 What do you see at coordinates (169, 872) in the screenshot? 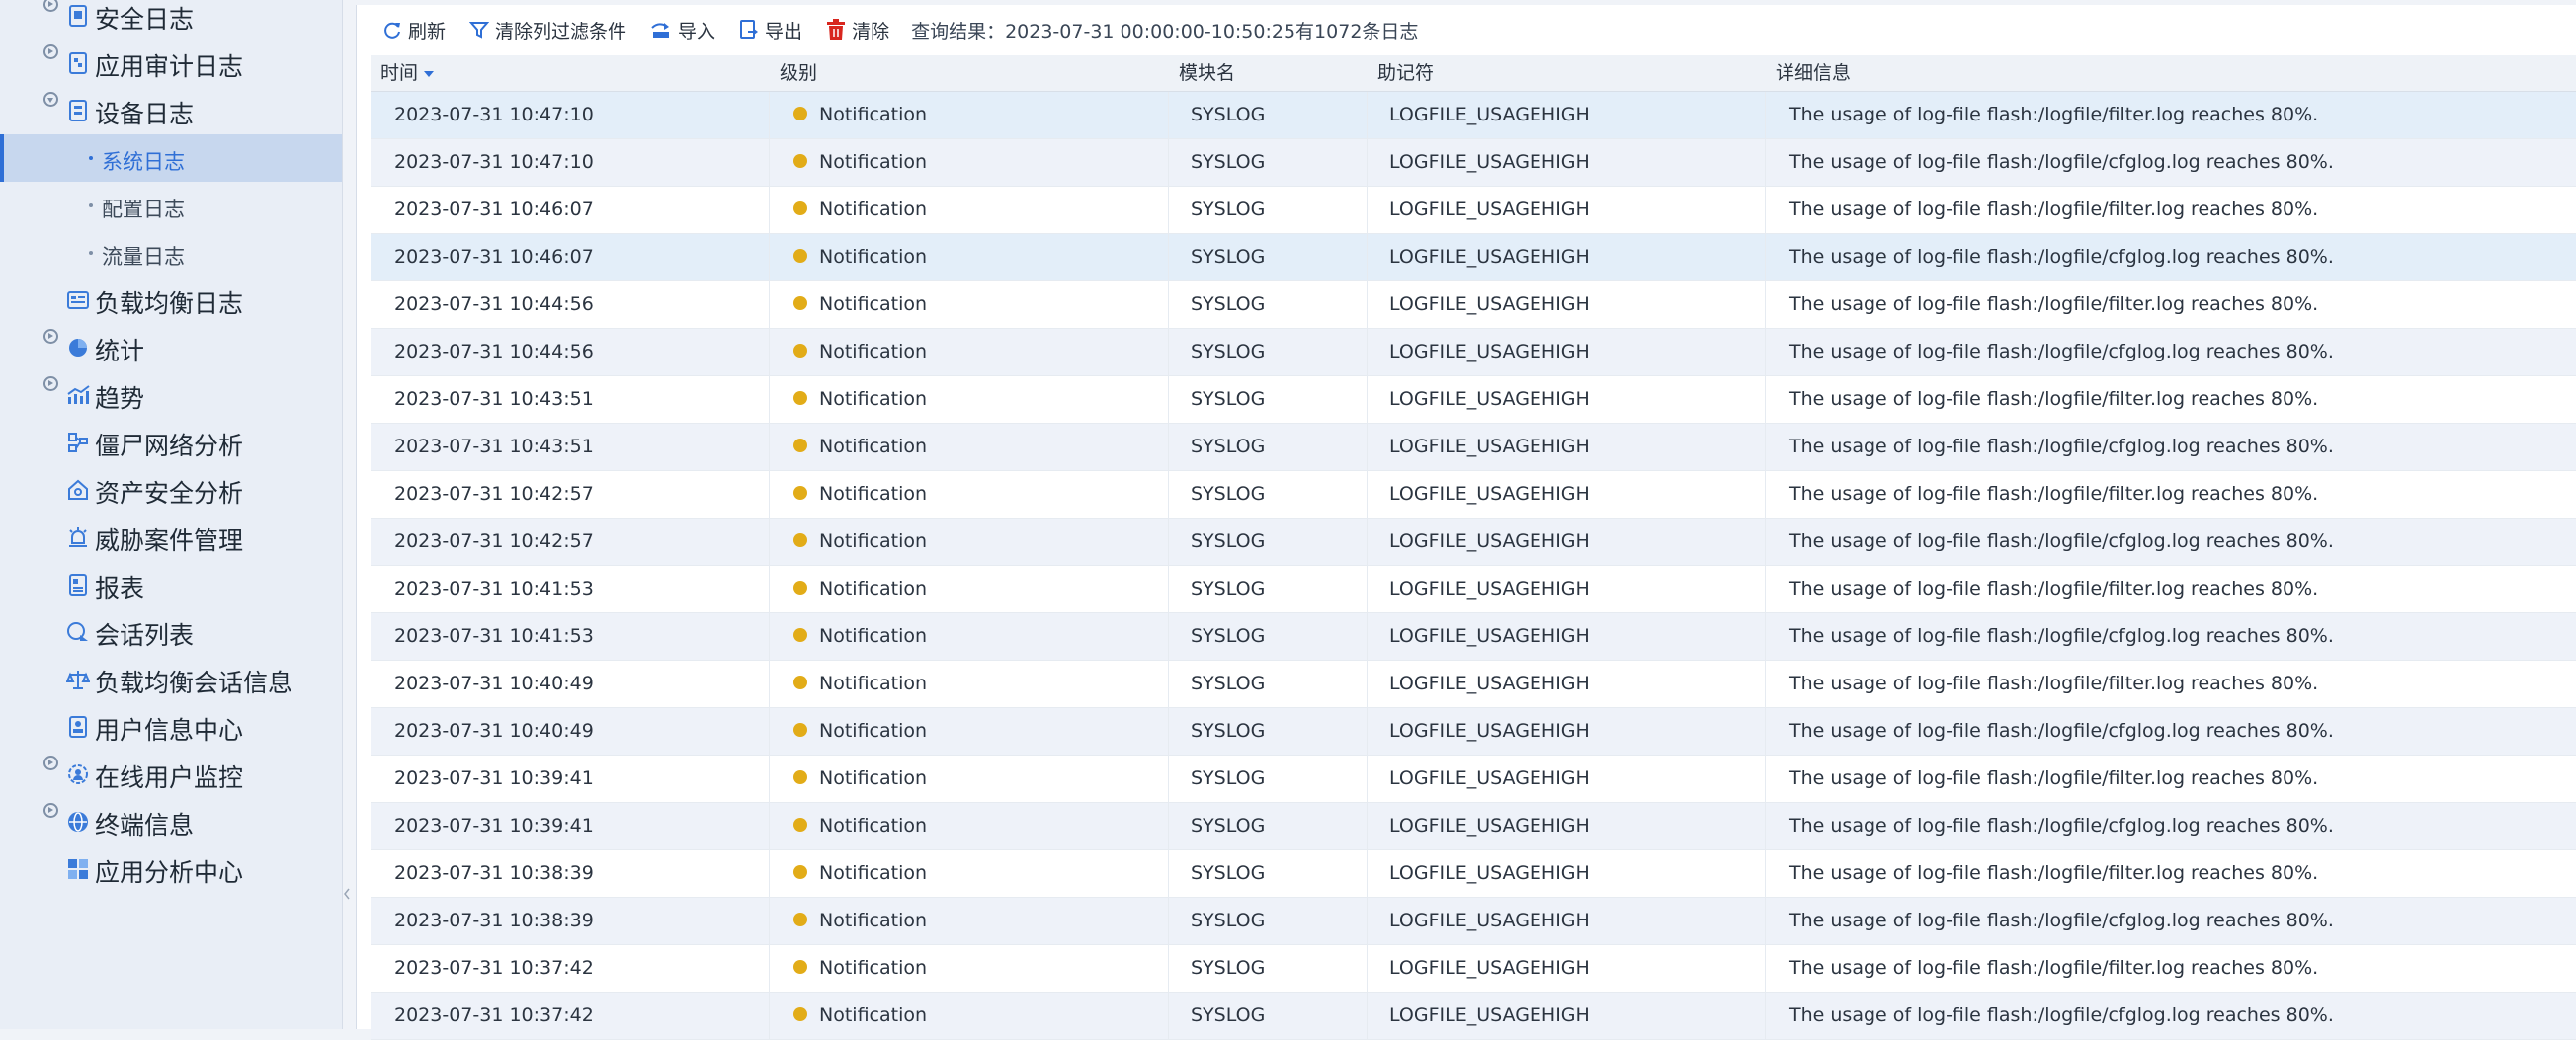
I see `sidebar-item-label: 应用分析中心` at bounding box center [169, 872].